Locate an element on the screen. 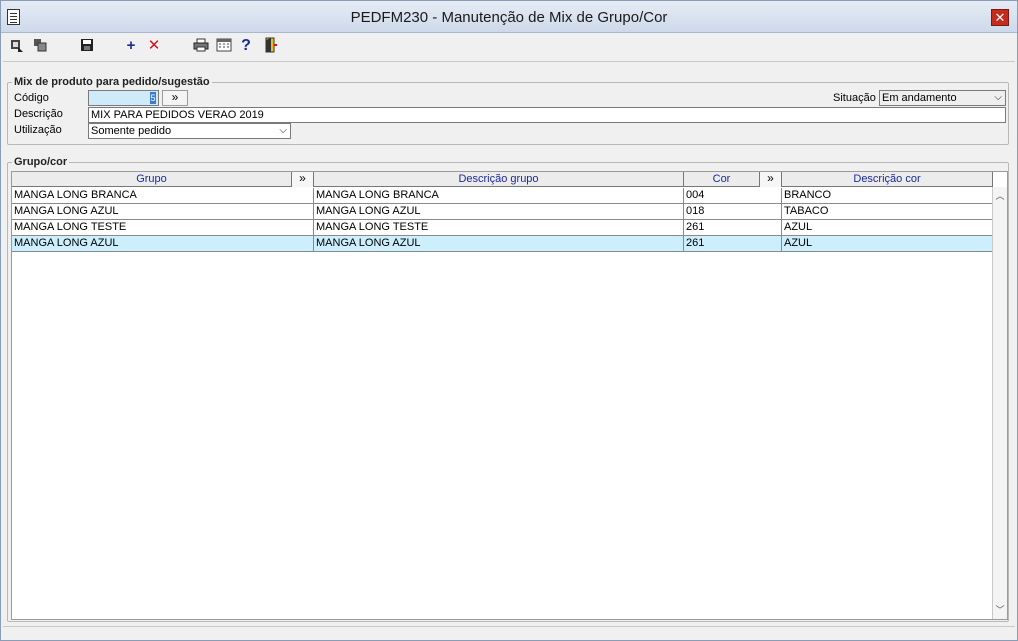  codigo-label: Código is located at coordinates (31, 98).